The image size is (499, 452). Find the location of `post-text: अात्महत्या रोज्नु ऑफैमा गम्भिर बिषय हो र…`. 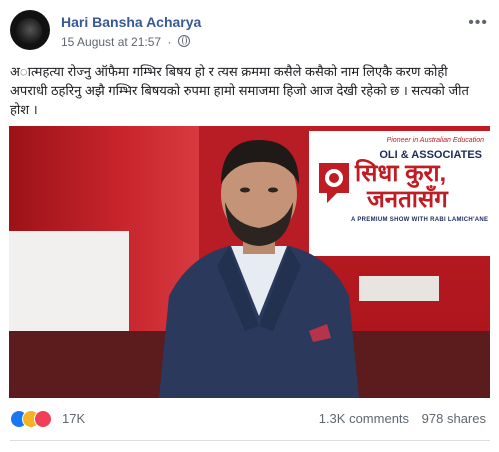

post-text: अात्महत्या रोज्नु ऑफैमा गम्भिर बिषय हो र… is located at coordinates (239, 90).